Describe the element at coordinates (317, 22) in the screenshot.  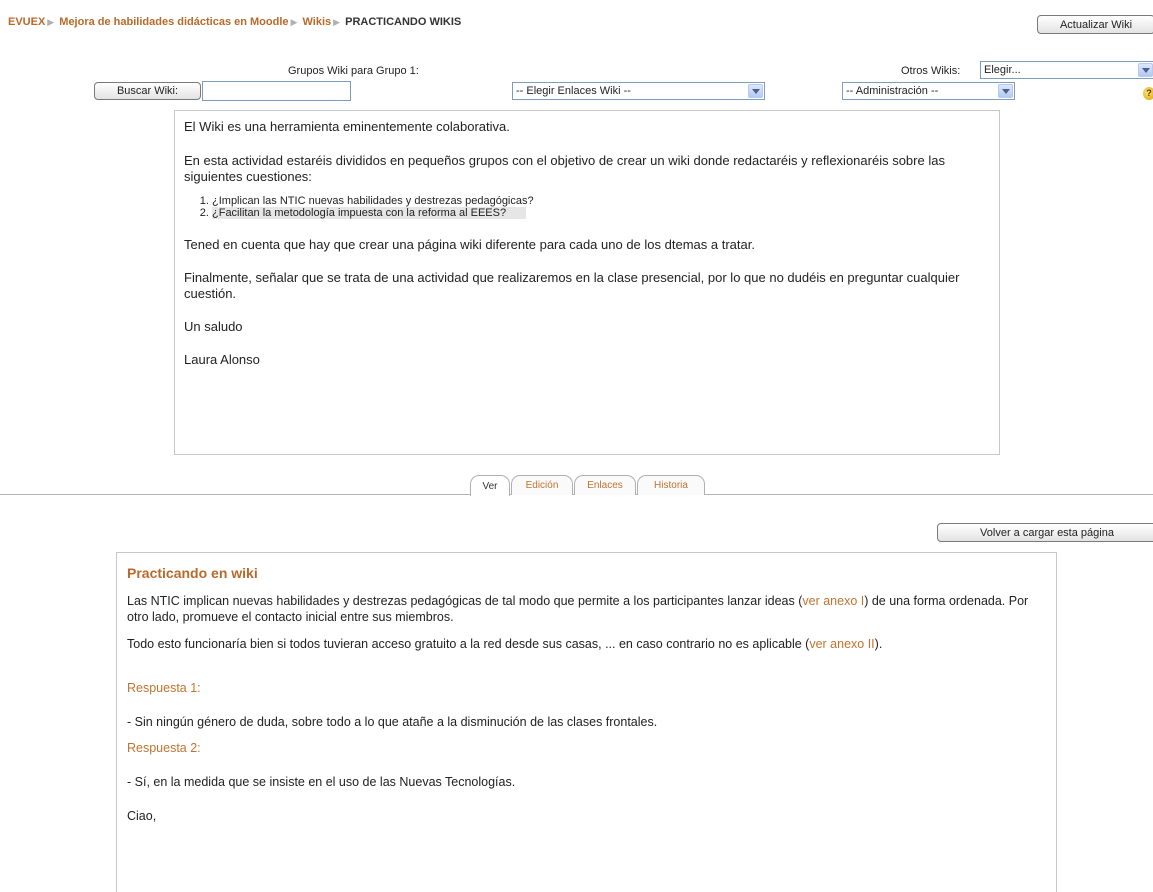
I see `breadcrumb-link-wikis: Wikis` at that location.